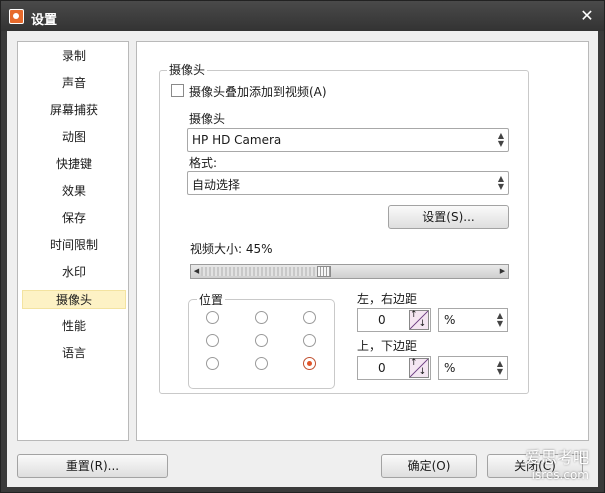  I want to click on camera-group-title: 摄像头, so click(187, 69).